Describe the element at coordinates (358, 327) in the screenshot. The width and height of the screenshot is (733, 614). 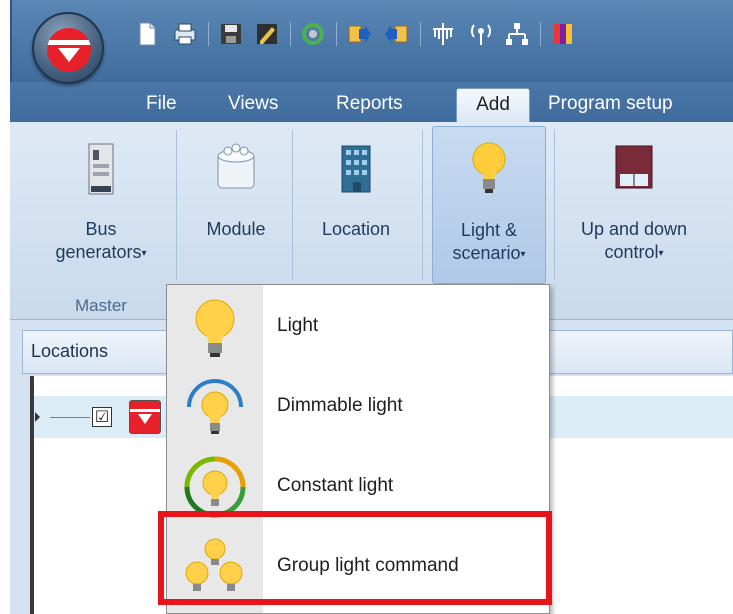
I see `menu-item-light: Light` at that location.